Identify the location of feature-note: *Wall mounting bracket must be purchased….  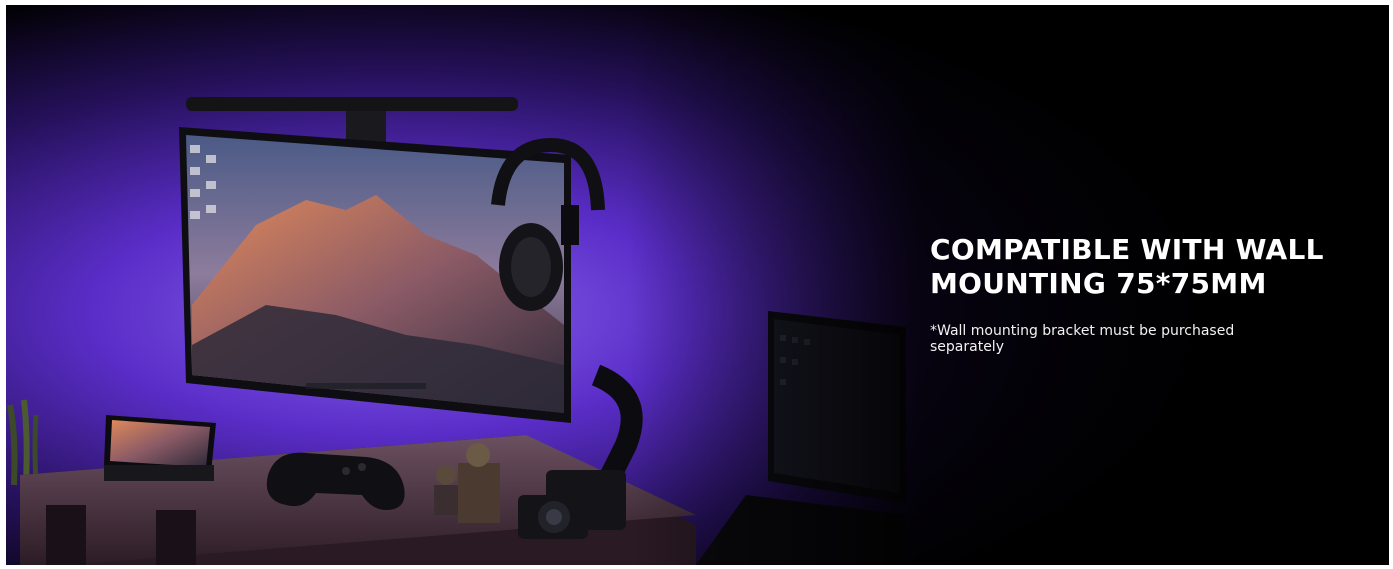
(1082, 339).